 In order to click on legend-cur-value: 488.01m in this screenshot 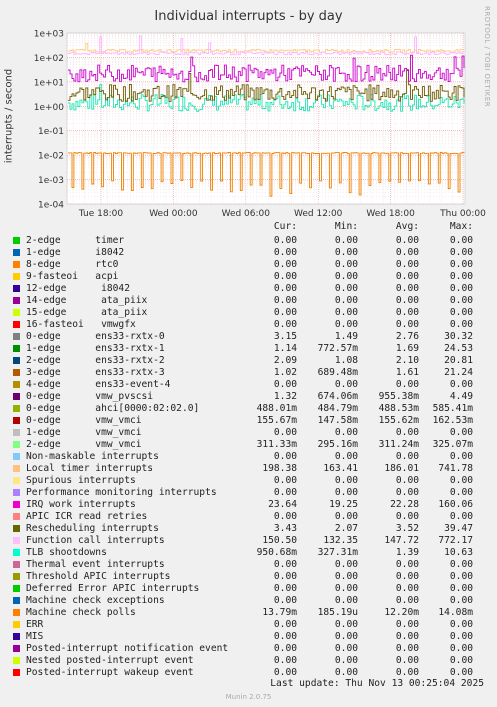, I will do `click(276, 408)`.